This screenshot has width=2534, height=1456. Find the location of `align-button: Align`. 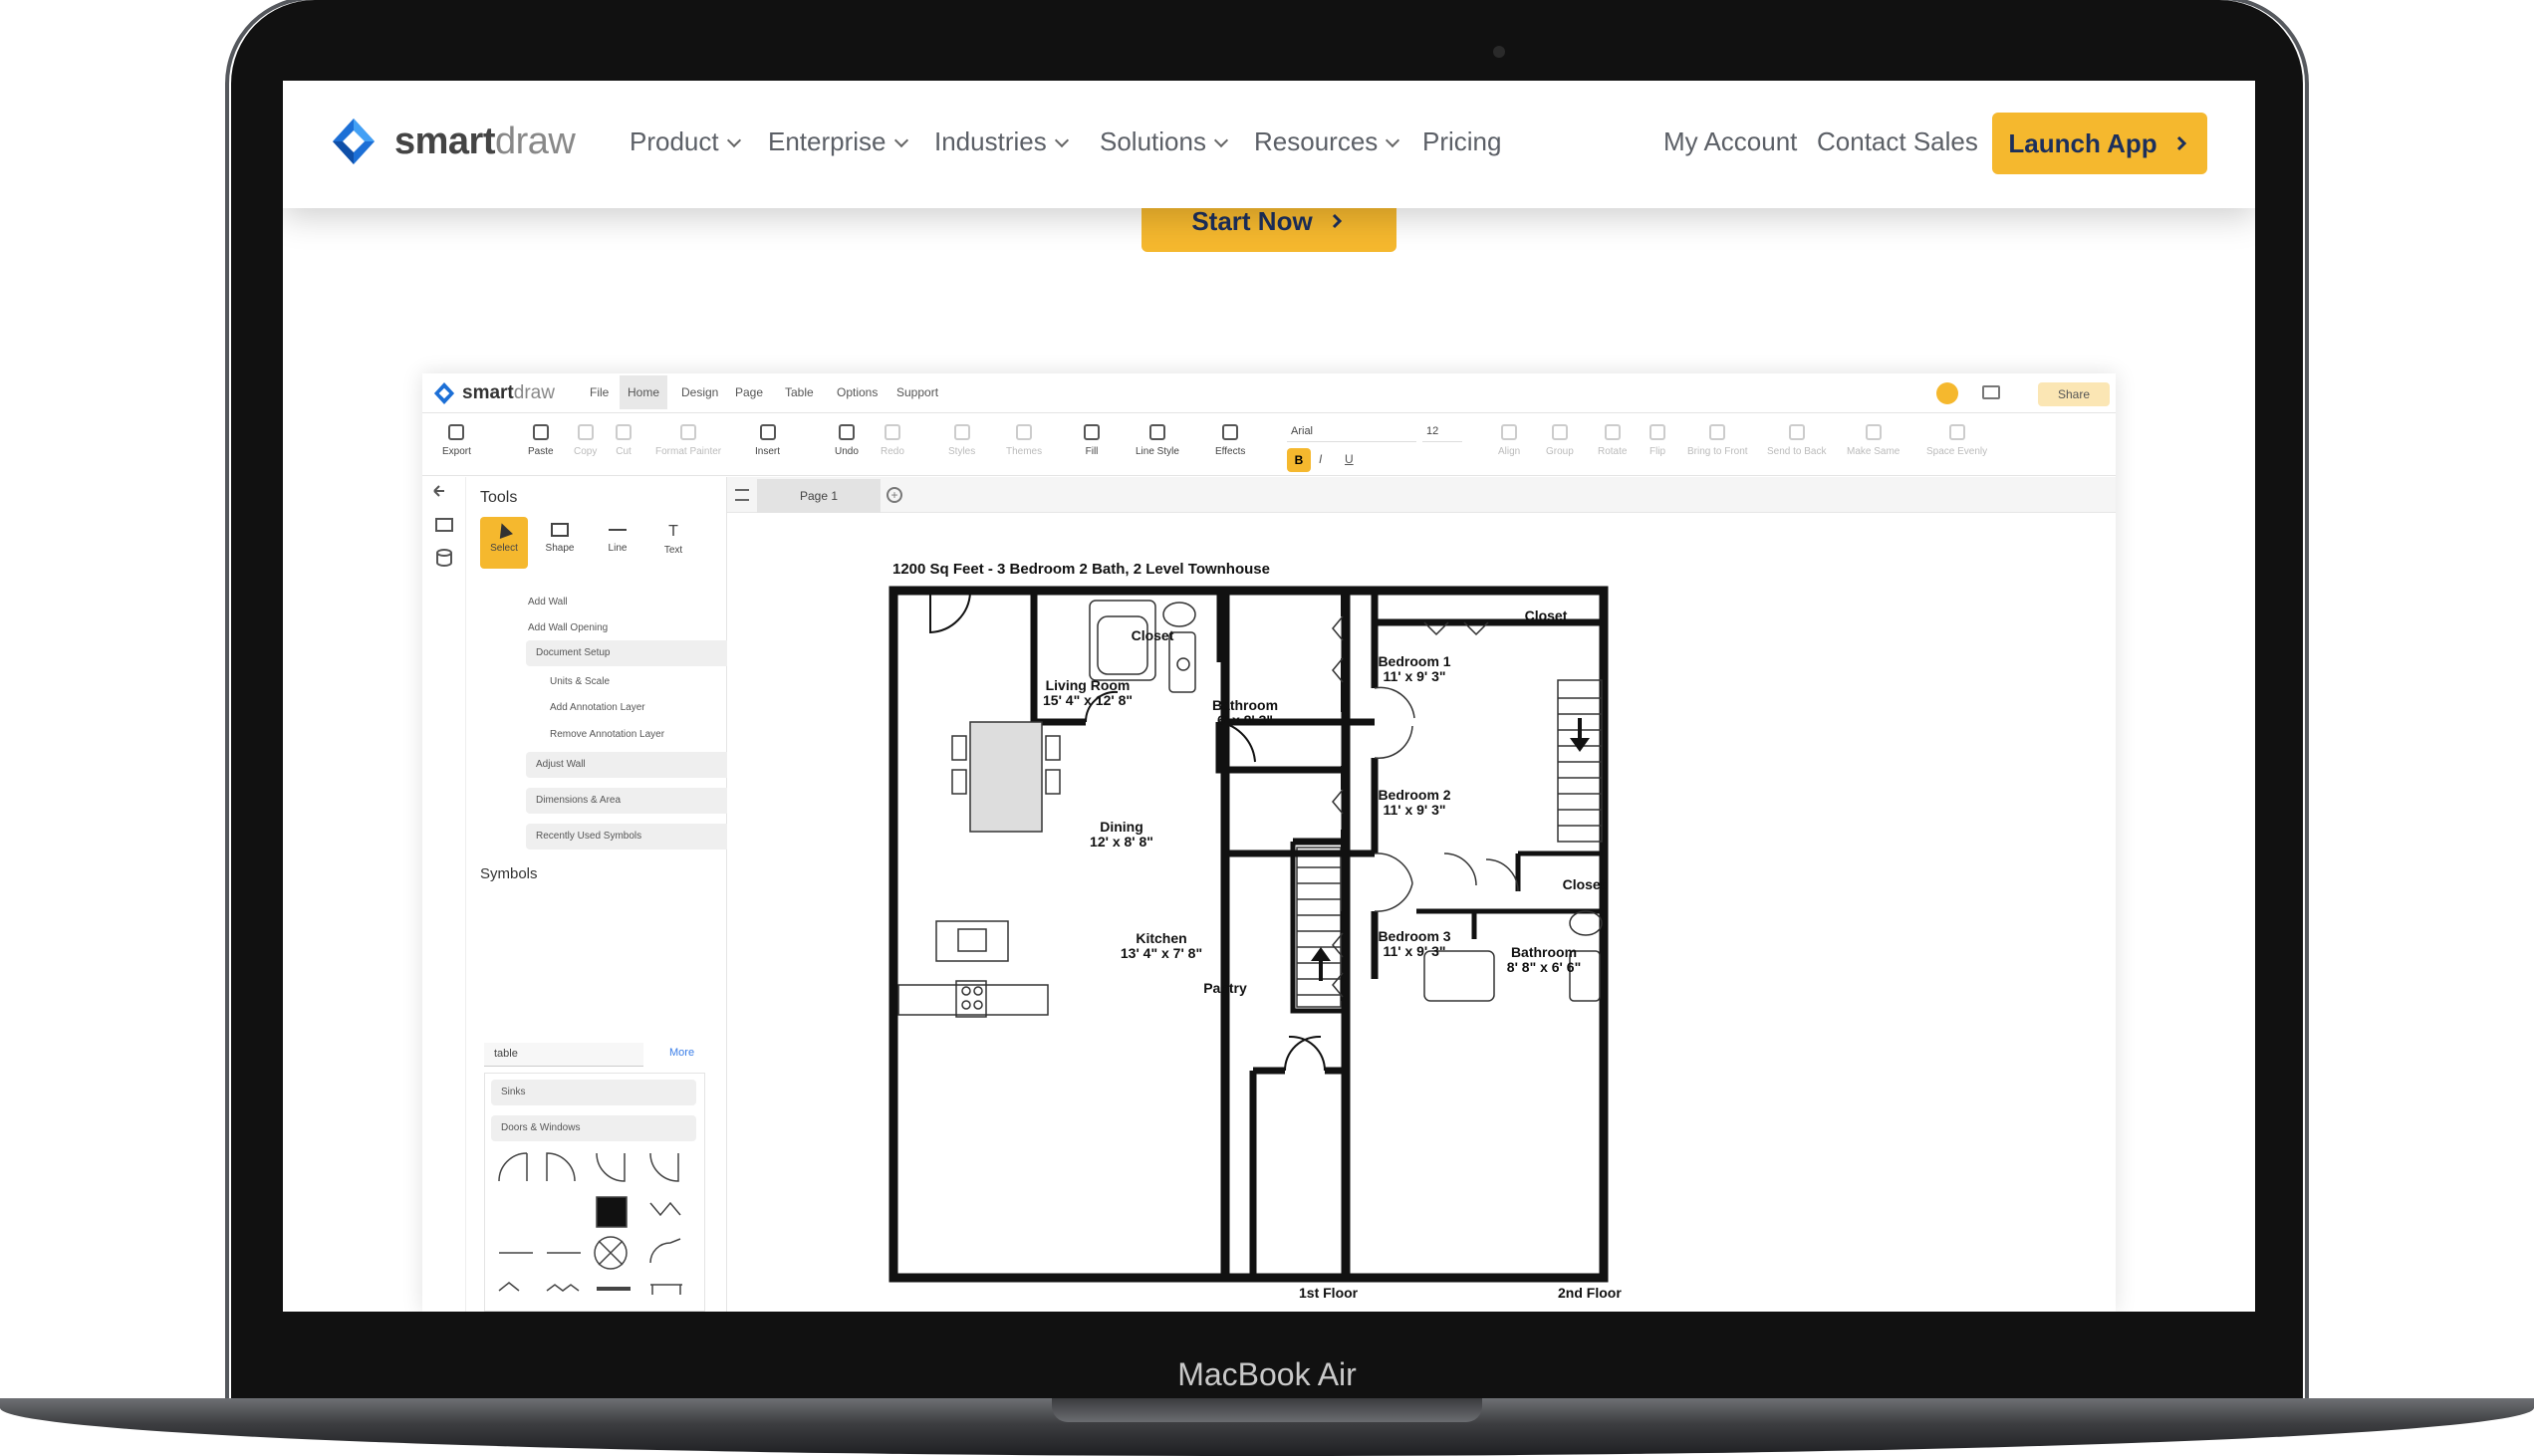

align-button: Align is located at coordinates (1509, 440).